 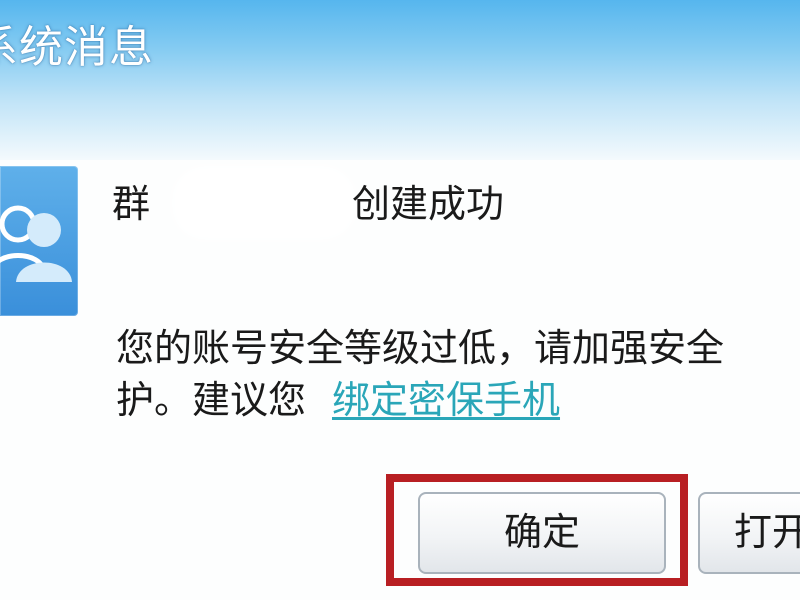 I want to click on security-warning-text: 您的账号安全等级过低，请加强安全, so click(x=420, y=348).